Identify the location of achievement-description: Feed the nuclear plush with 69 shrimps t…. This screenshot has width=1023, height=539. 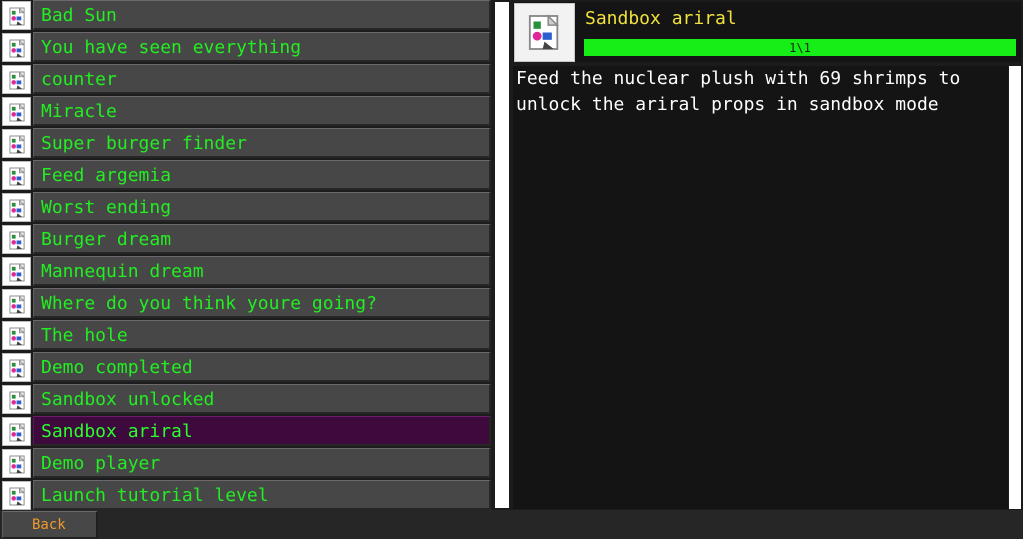
(738, 91).